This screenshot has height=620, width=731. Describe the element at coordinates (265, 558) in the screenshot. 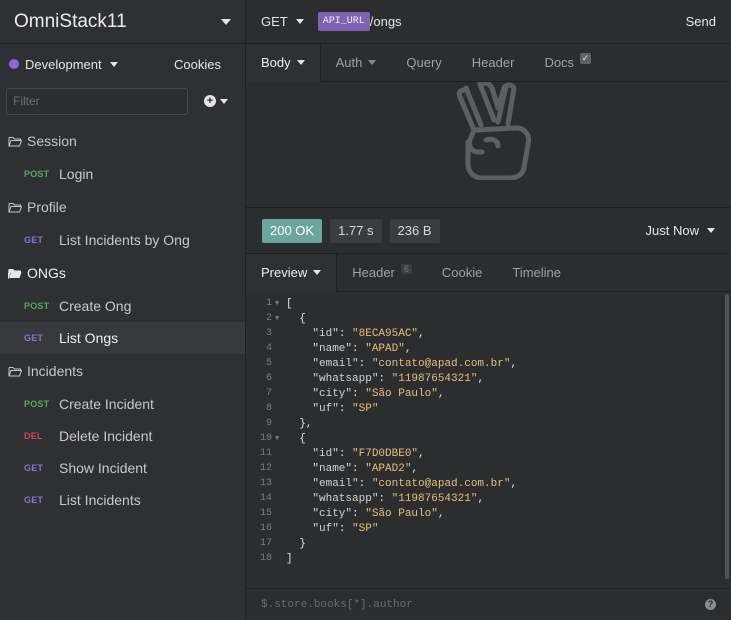

I see `line-number: 18` at that location.